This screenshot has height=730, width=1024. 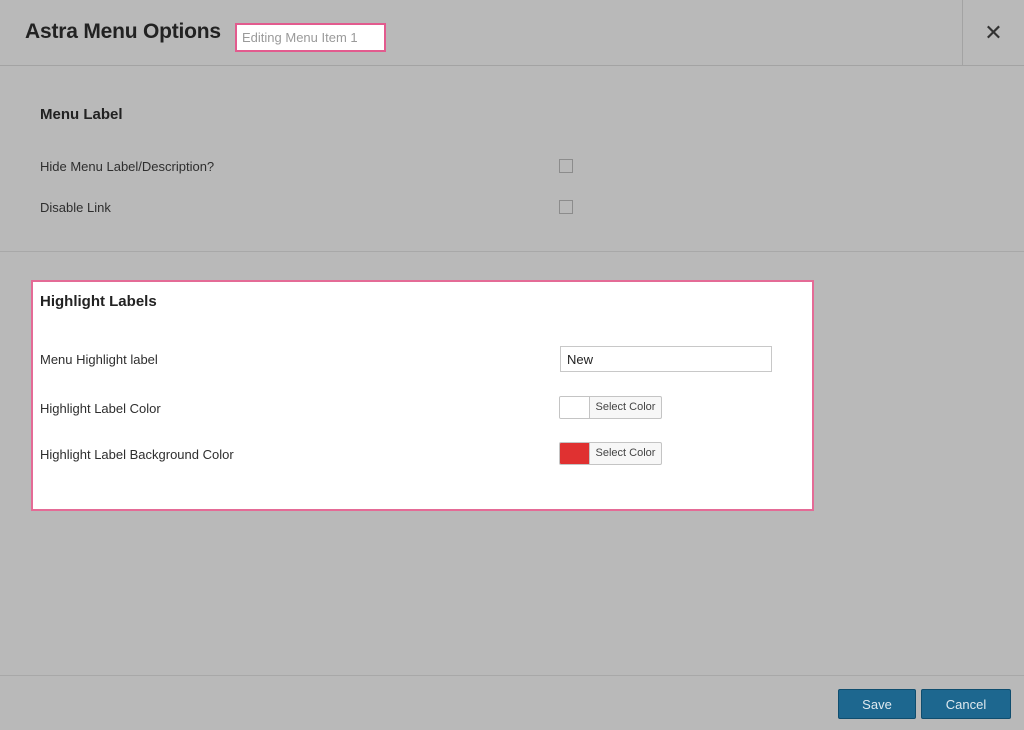 What do you see at coordinates (877, 704) in the screenshot?
I see `save-button: Save` at bounding box center [877, 704].